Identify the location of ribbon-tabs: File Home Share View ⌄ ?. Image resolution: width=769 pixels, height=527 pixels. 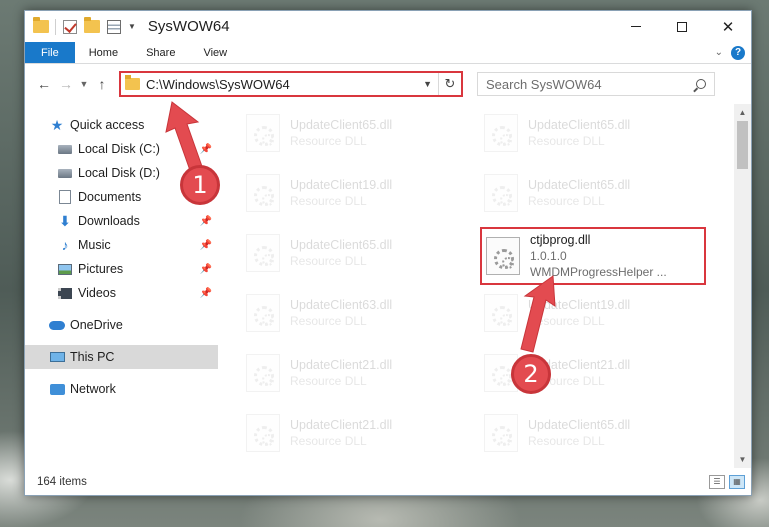
(388, 53).